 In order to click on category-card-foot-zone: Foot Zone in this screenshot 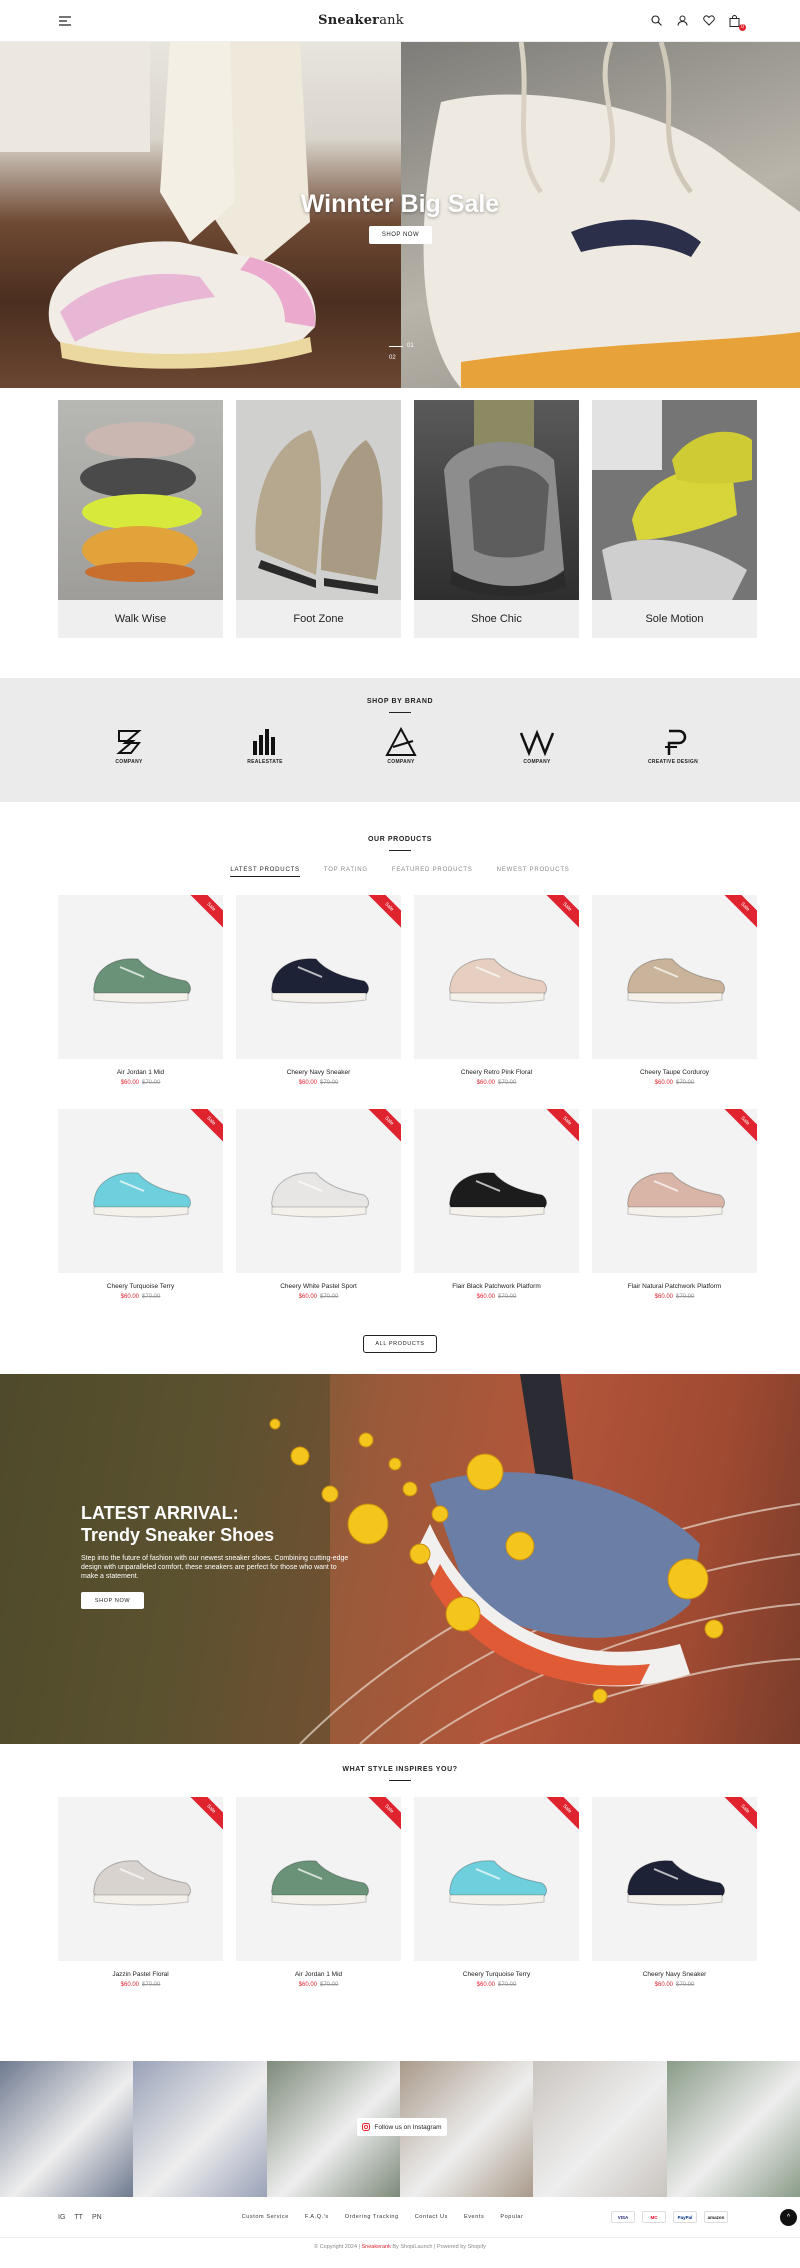, I will do `click(318, 519)`.